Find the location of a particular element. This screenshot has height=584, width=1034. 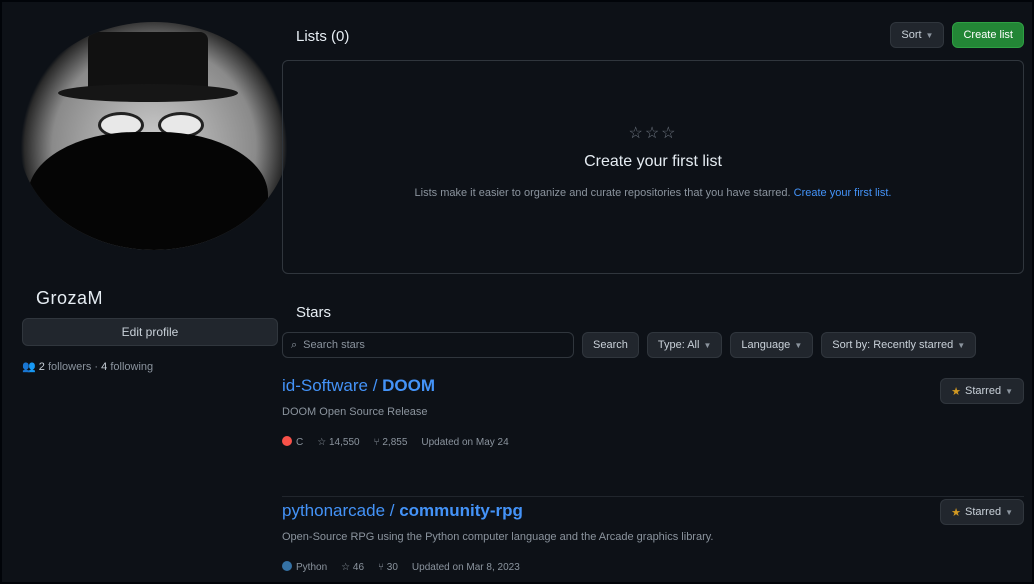

sort-filter-button: Sort by: Recently starred ▼ is located at coordinates (899, 345).